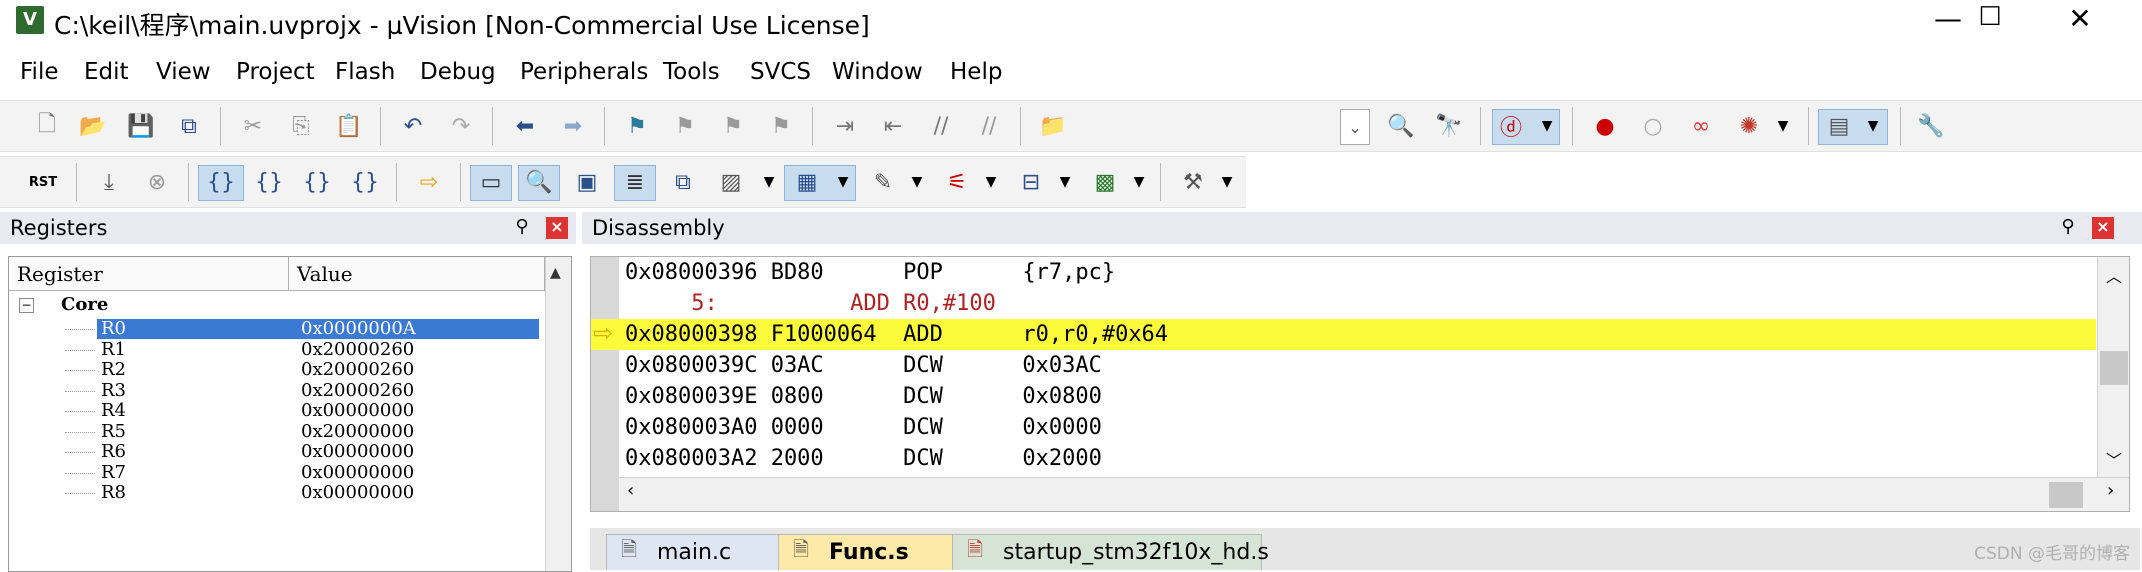 This screenshot has height=572, width=2142. Describe the element at coordinates (685, 126) in the screenshot. I see `bookmark-prev-icon: ⚑` at that location.